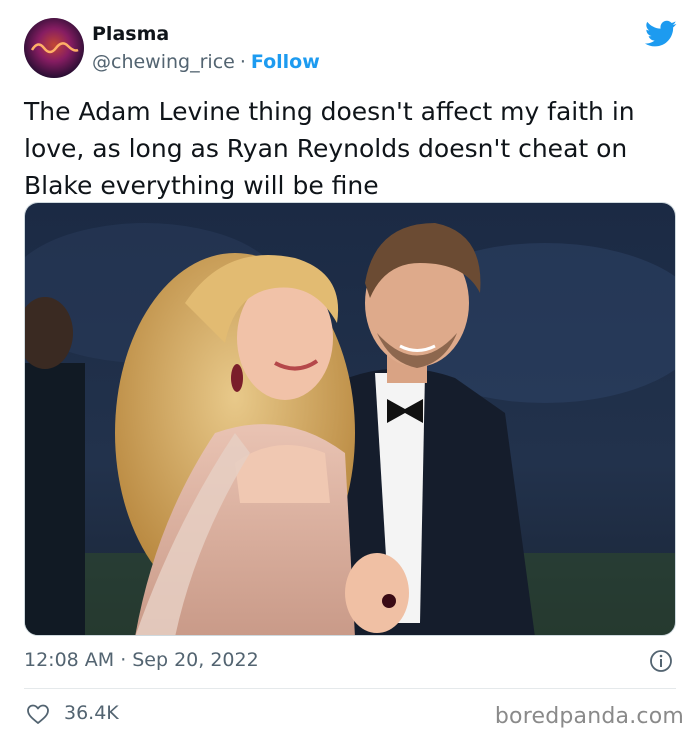  What do you see at coordinates (661, 34) in the screenshot?
I see `twitter-bird-icon` at bounding box center [661, 34].